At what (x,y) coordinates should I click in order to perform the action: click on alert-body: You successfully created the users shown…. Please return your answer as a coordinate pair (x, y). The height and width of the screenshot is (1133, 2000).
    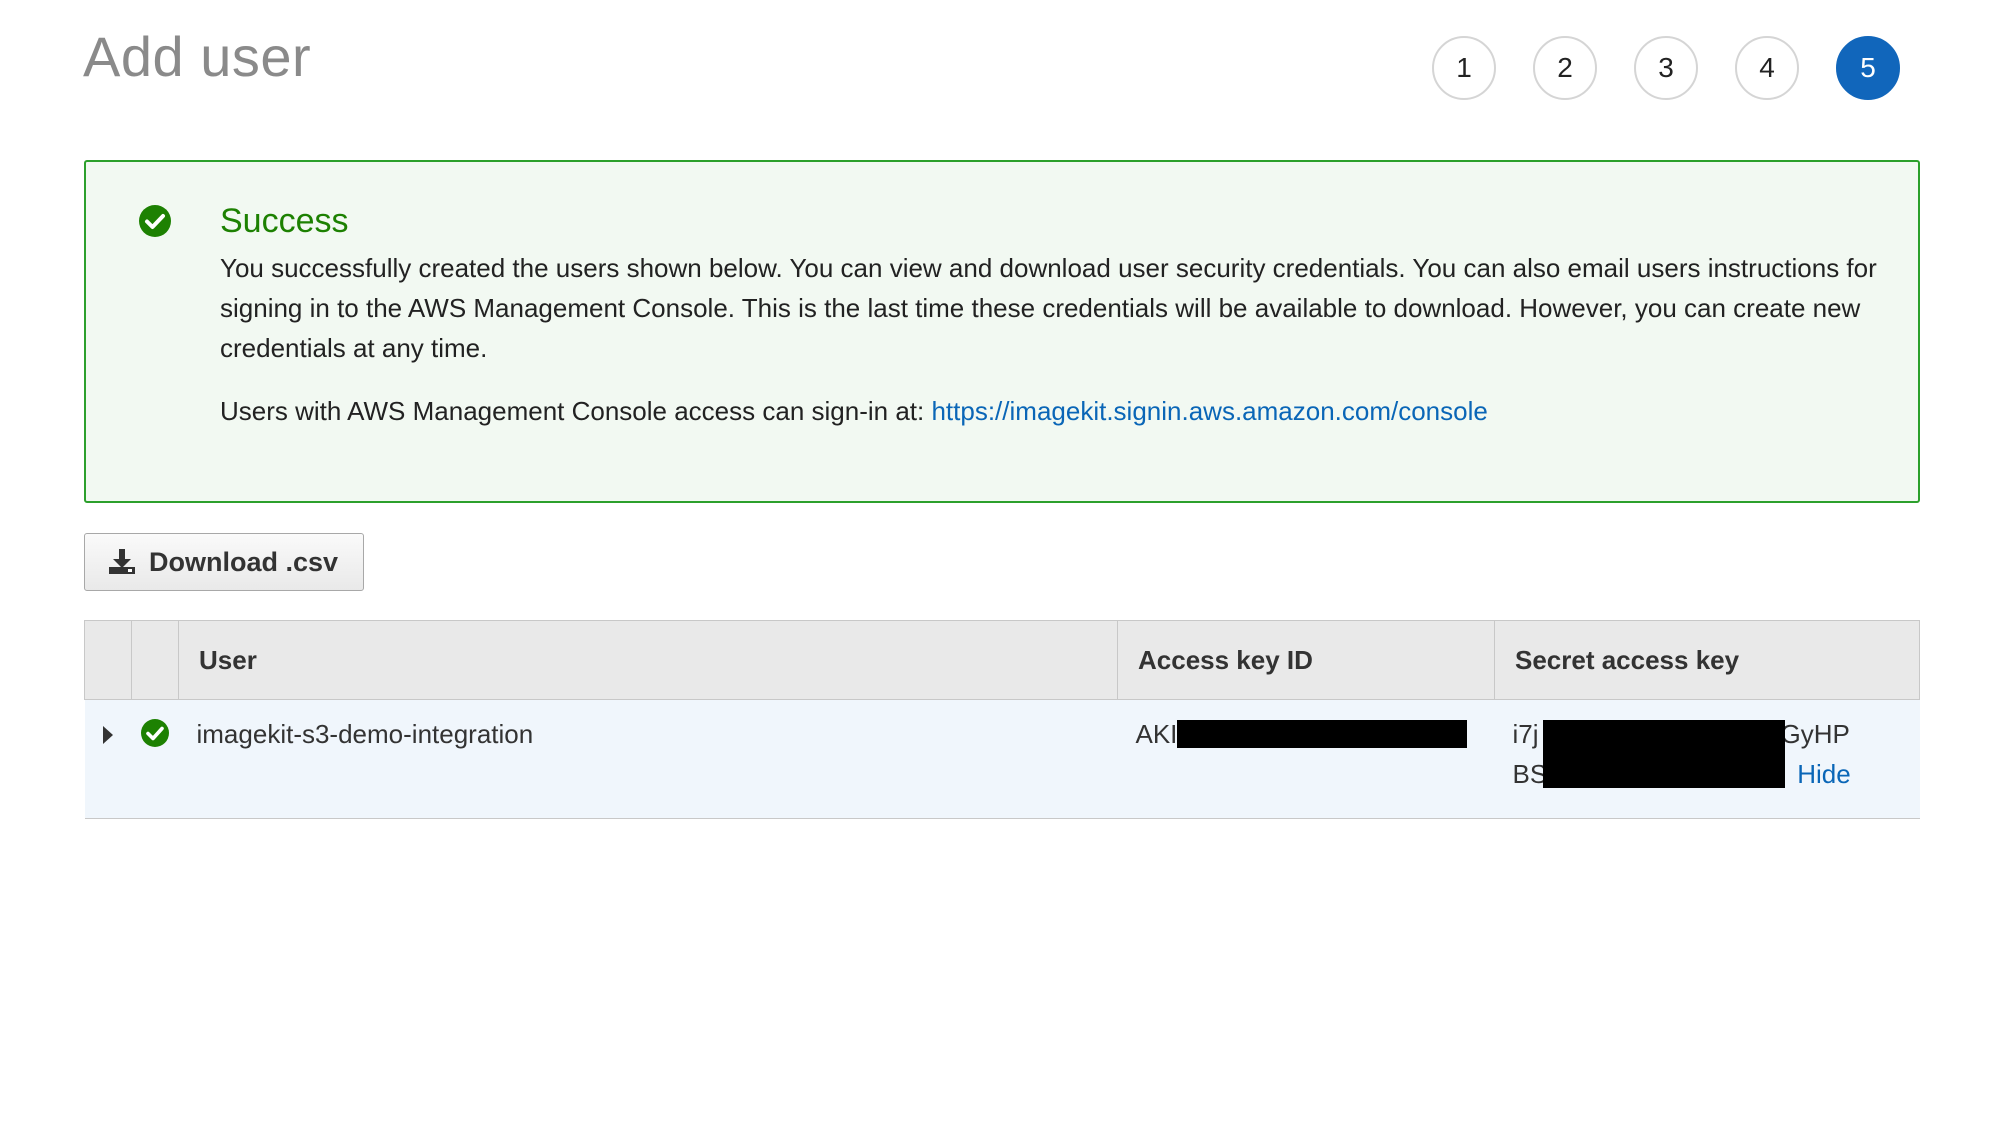
    Looking at the image, I should click on (1048, 308).